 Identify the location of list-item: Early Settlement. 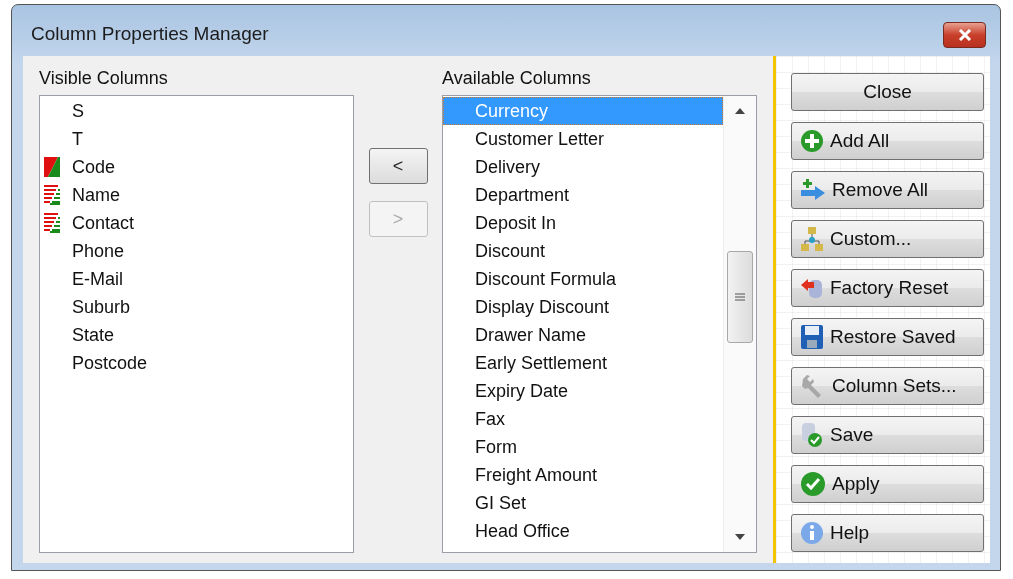
(583, 363).